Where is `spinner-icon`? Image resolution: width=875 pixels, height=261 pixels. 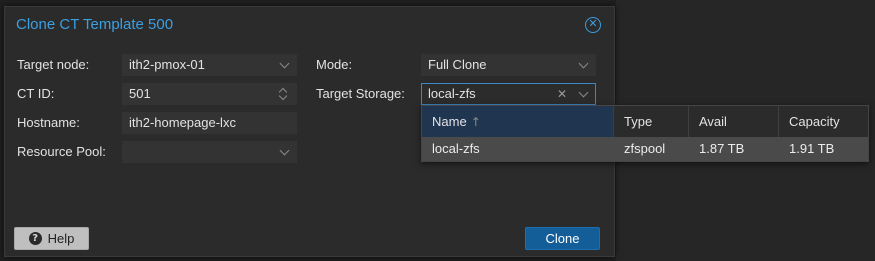
spinner-icon is located at coordinates (283, 94).